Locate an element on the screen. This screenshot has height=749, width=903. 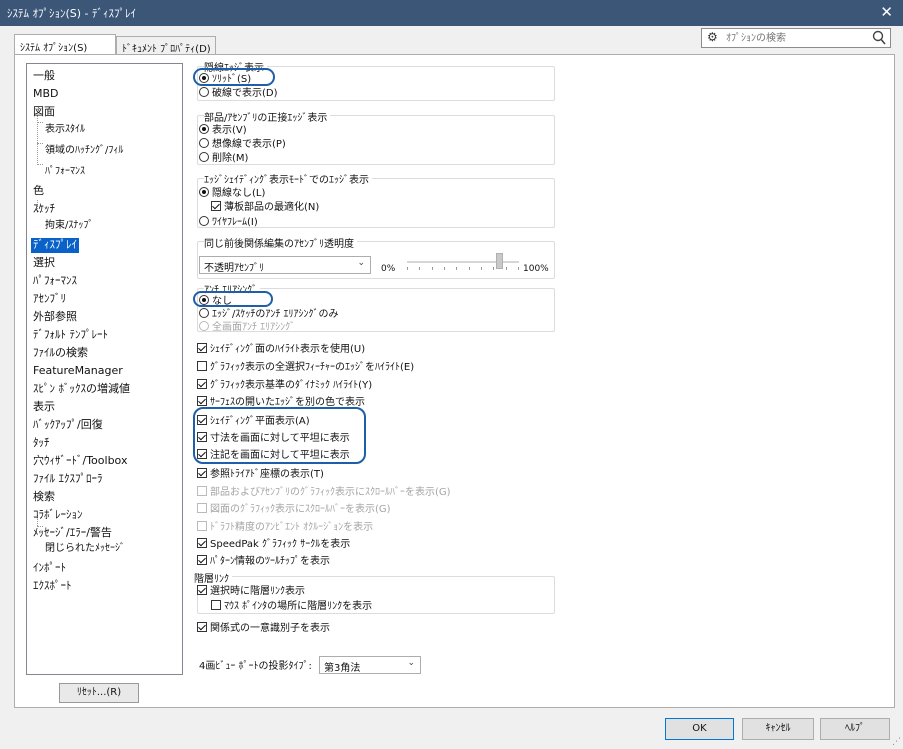
tree-item-hole-wizard-toolbox: 穴ｳｨｻﾞｰﾄﾞ/Toolbox is located at coordinates (80, 461).